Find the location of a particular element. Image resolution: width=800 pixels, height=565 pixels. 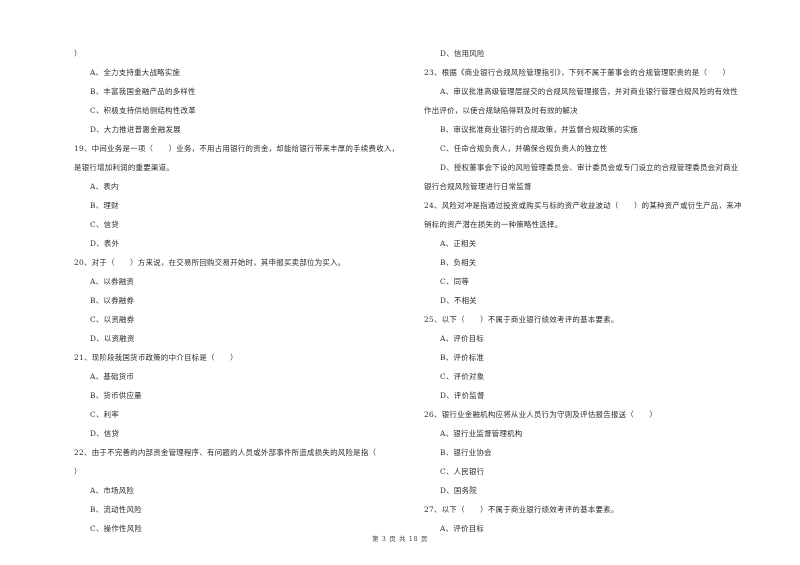

answer-option: B、以券融券 is located at coordinates (112, 300).